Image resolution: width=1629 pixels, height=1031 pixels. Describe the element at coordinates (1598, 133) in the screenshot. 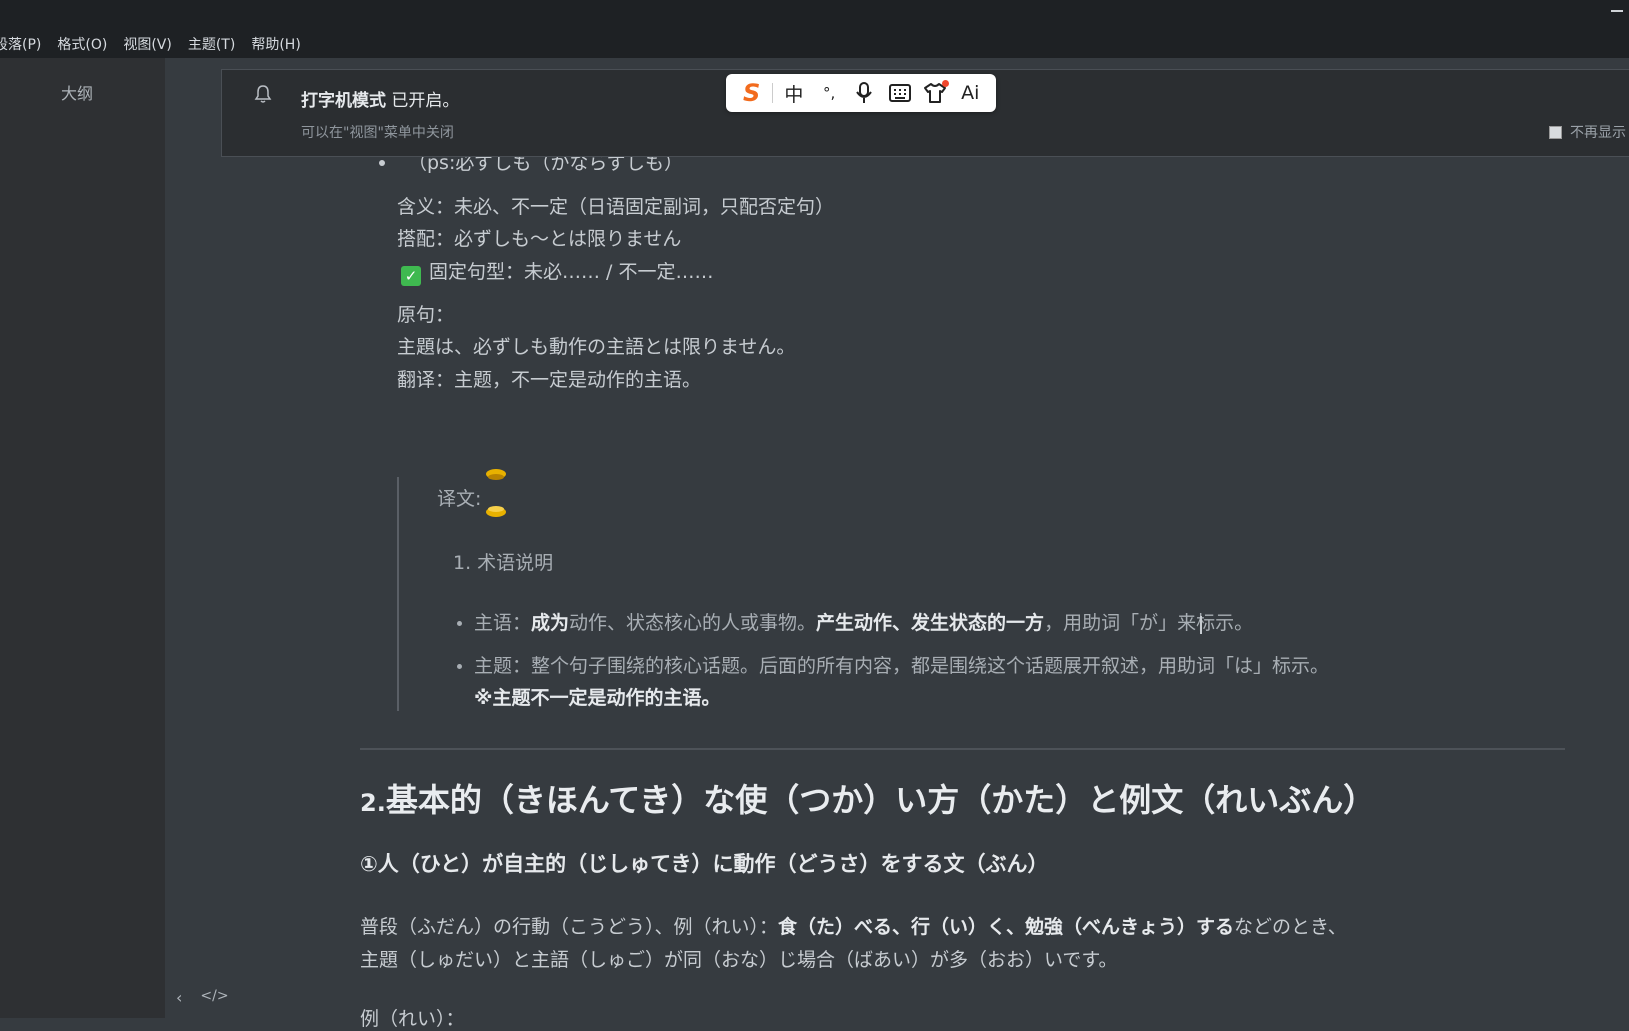

I see `dont-show-label: 不再显示` at that location.